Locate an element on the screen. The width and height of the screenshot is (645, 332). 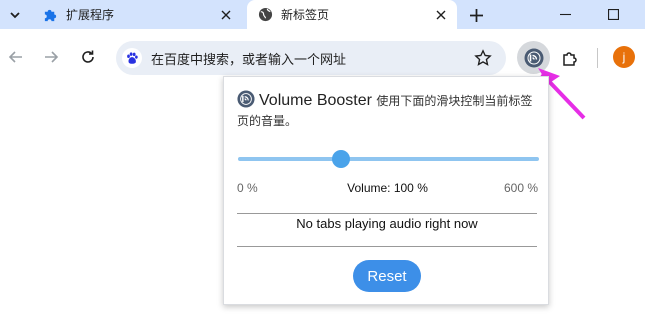
tab-extensions: 扩展程序 is located at coordinates (137, 14).